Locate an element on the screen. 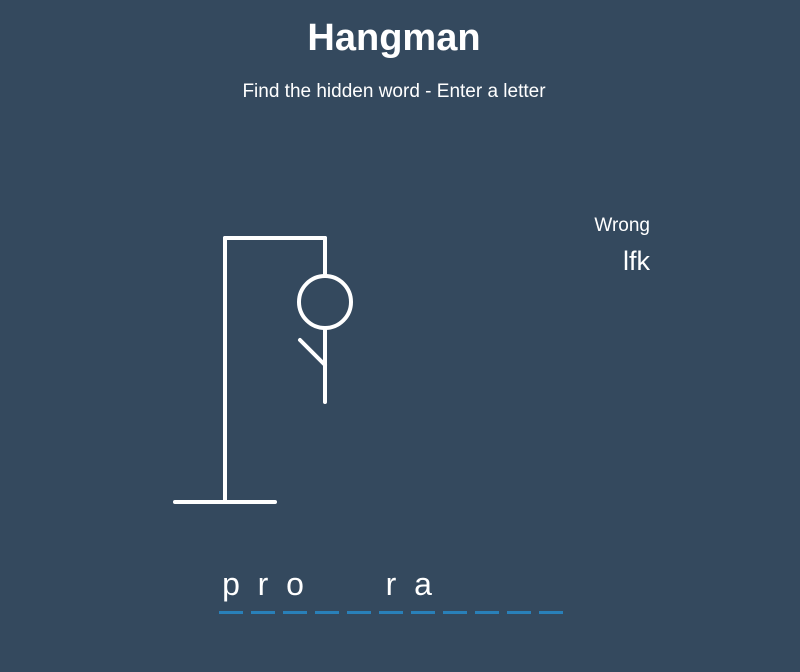 Image resolution: width=800 pixels, height=672 pixels. figure-left-arm is located at coordinates (312, 352).